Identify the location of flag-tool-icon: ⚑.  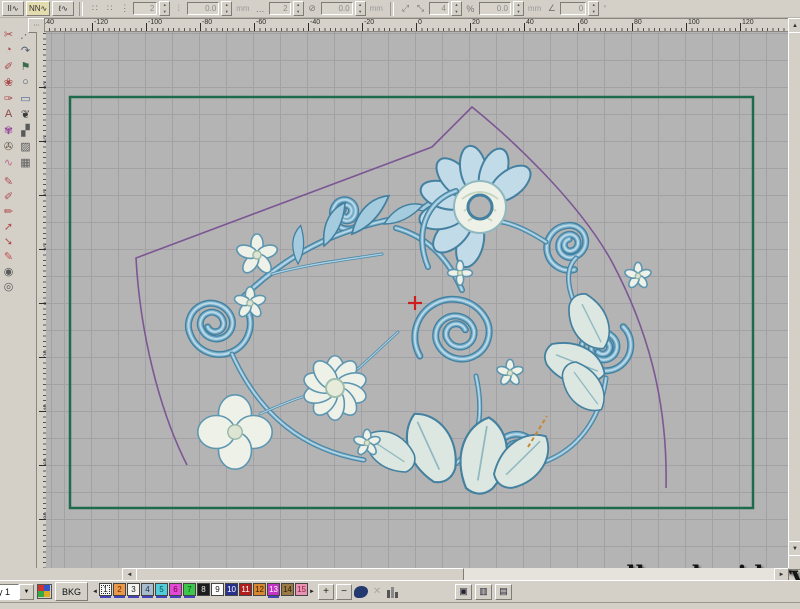
(25, 66).